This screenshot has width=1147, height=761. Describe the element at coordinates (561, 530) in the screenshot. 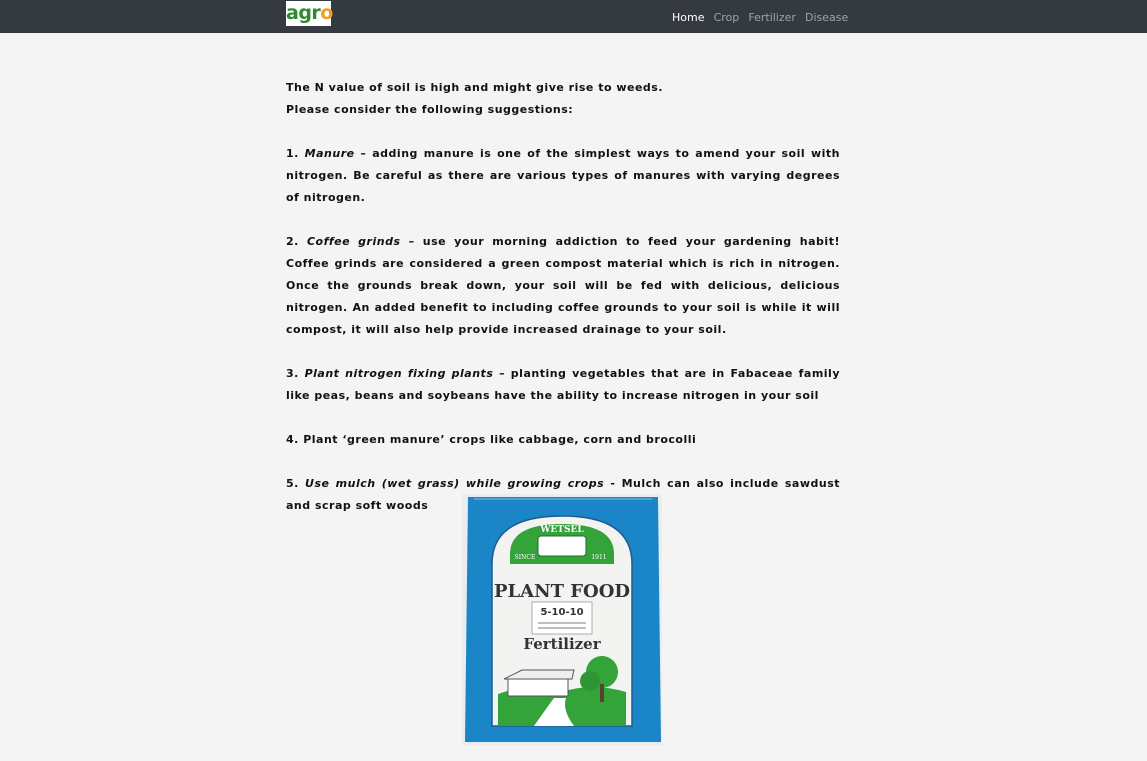

I see `brand-name: WETSEL` at that location.